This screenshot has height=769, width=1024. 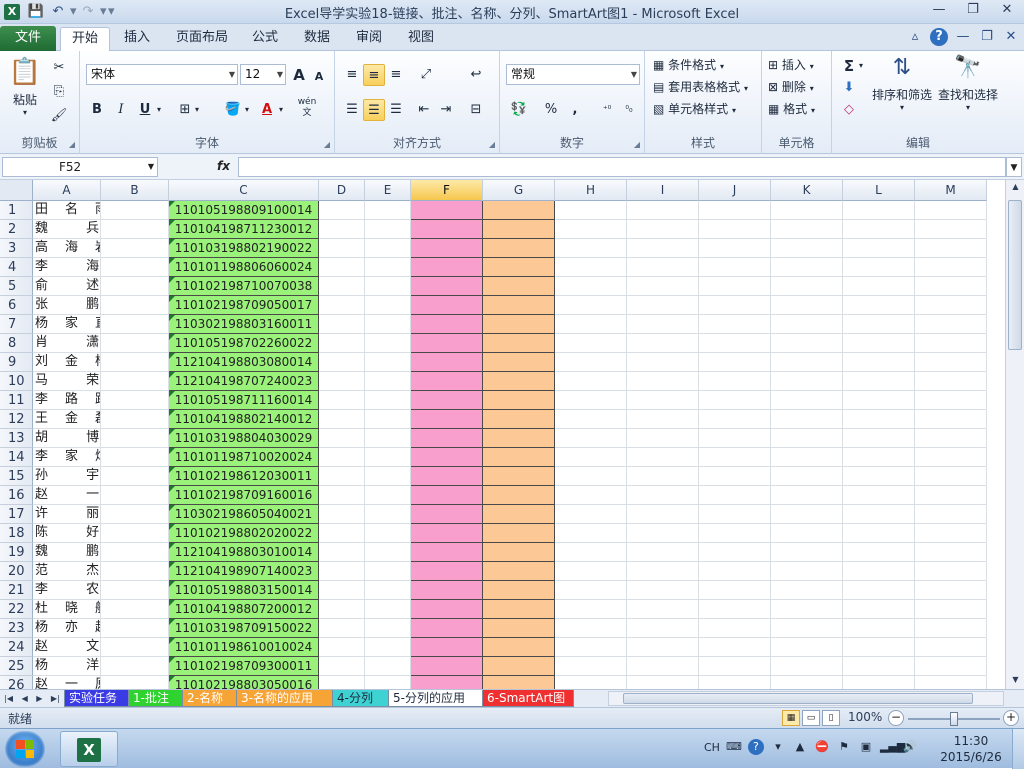 I want to click on vertical-scroll-thumb, so click(x=1015, y=275).